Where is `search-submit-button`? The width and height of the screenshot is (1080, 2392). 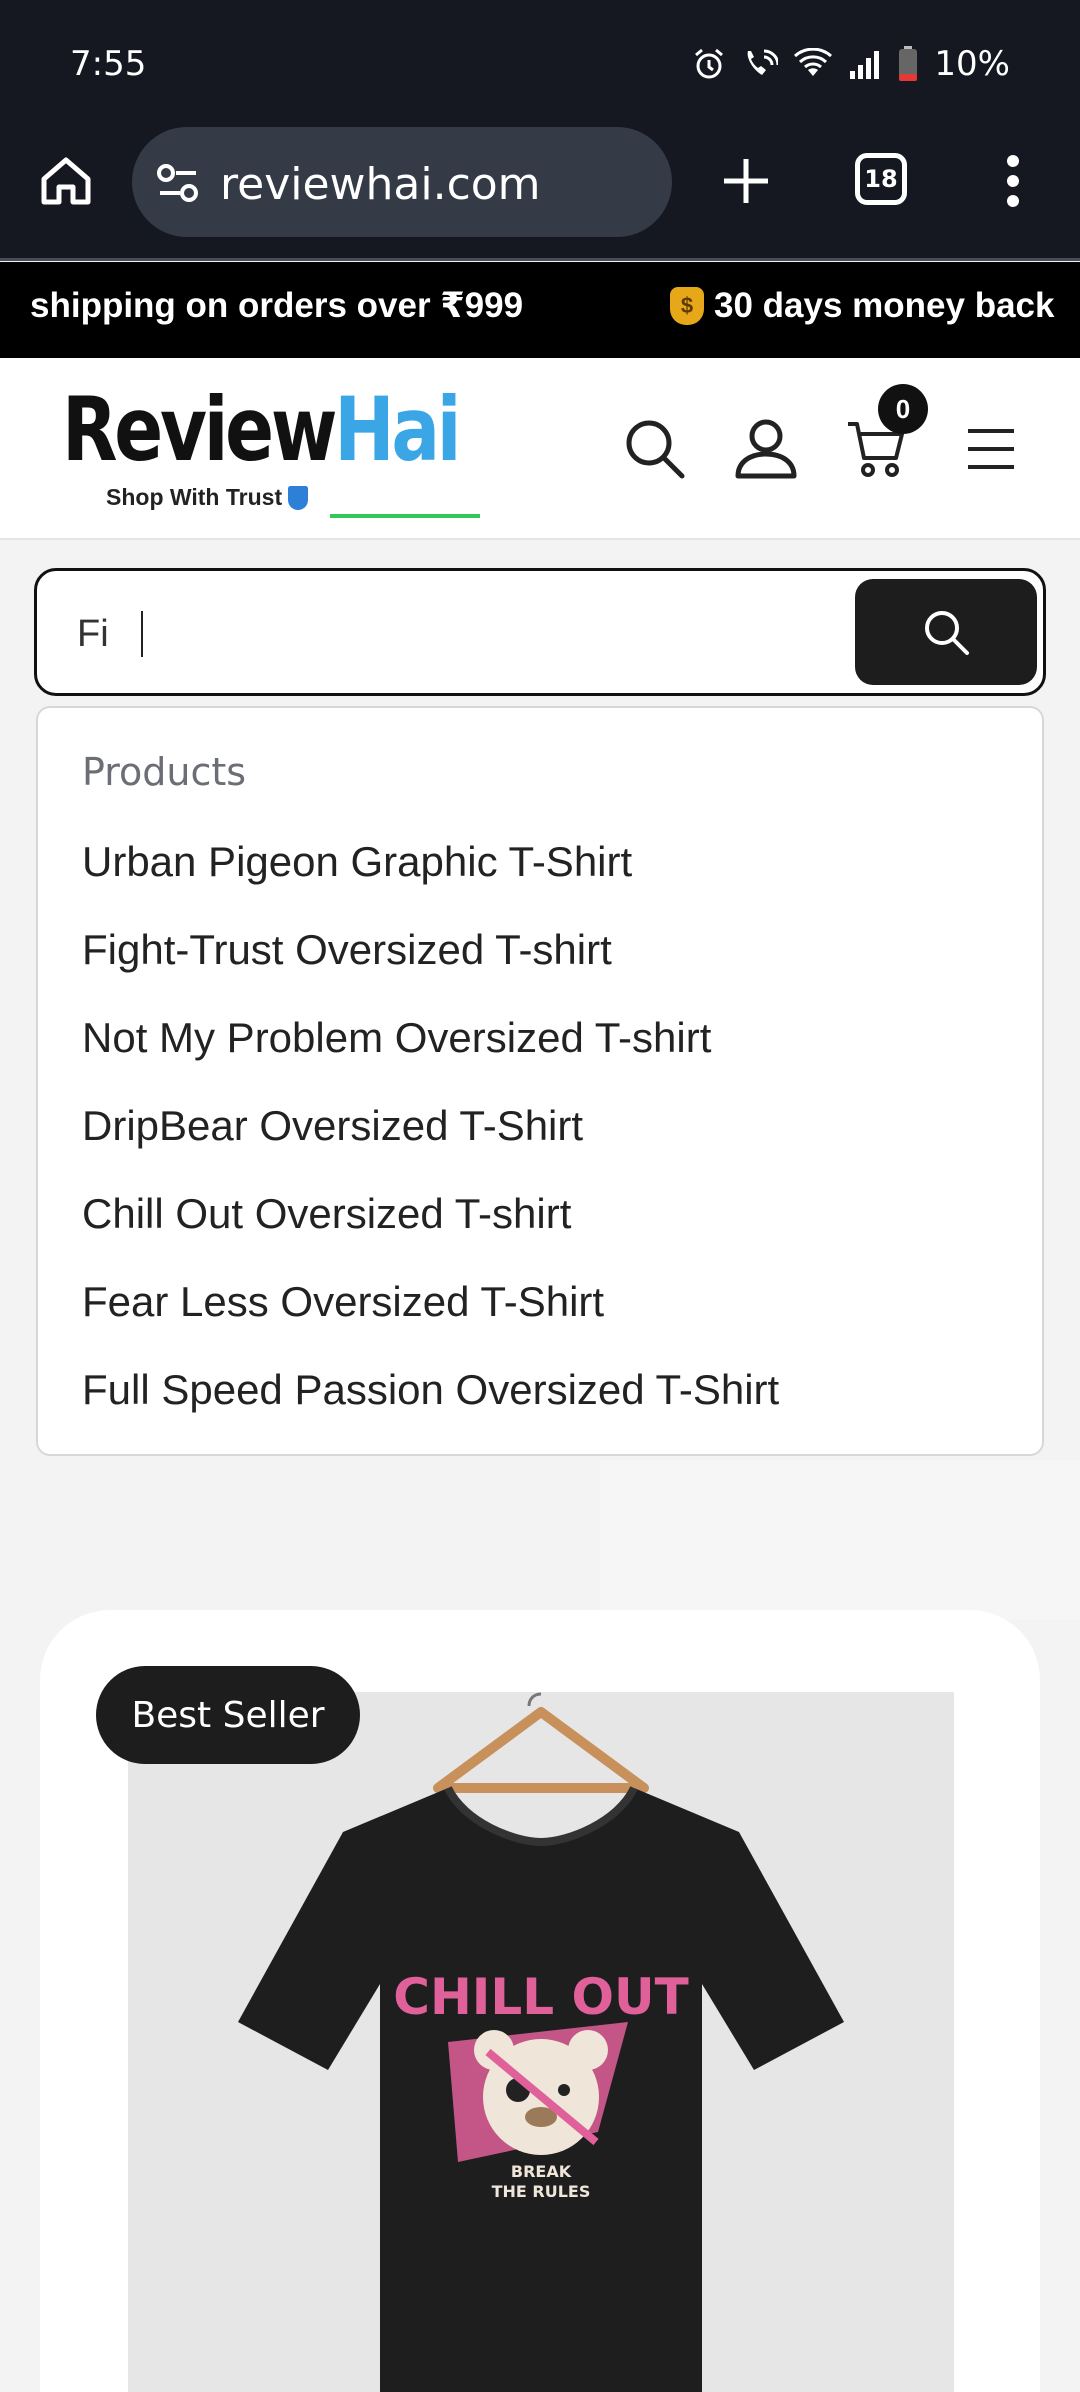 search-submit-button is located at coordinates (946, 632).